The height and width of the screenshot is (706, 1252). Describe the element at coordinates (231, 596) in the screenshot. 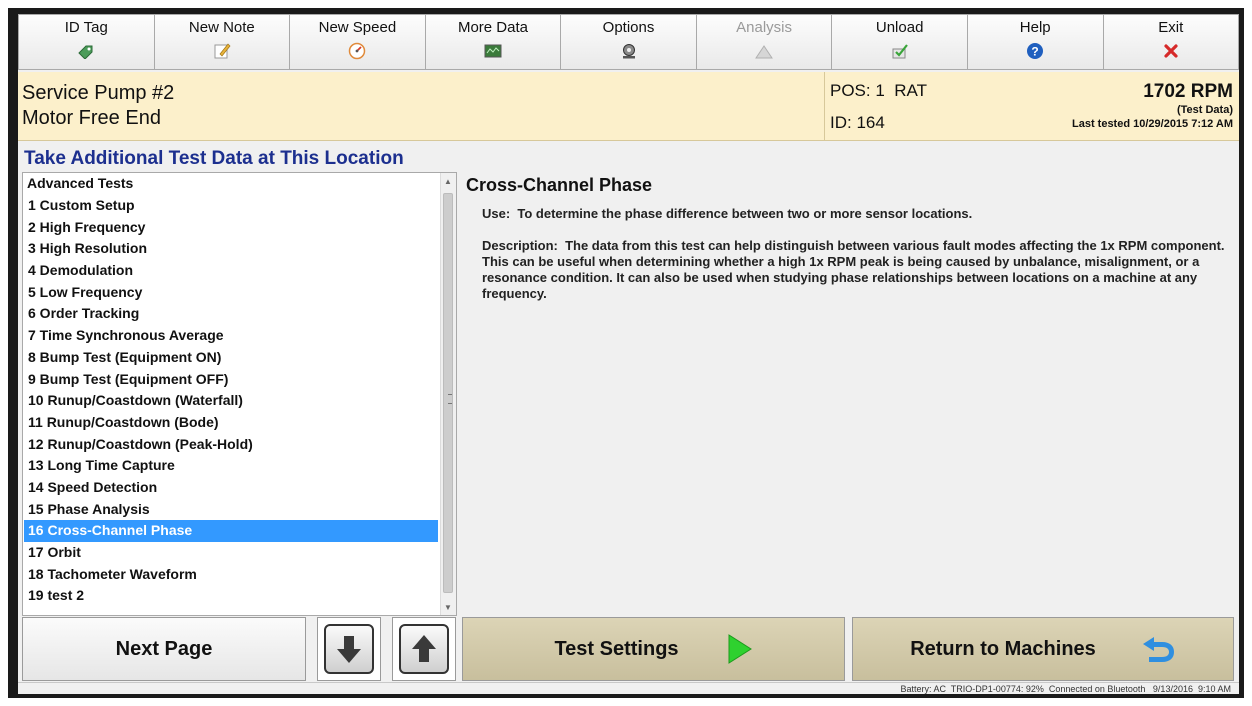

I see `list-item: 19 test 2` at that location.